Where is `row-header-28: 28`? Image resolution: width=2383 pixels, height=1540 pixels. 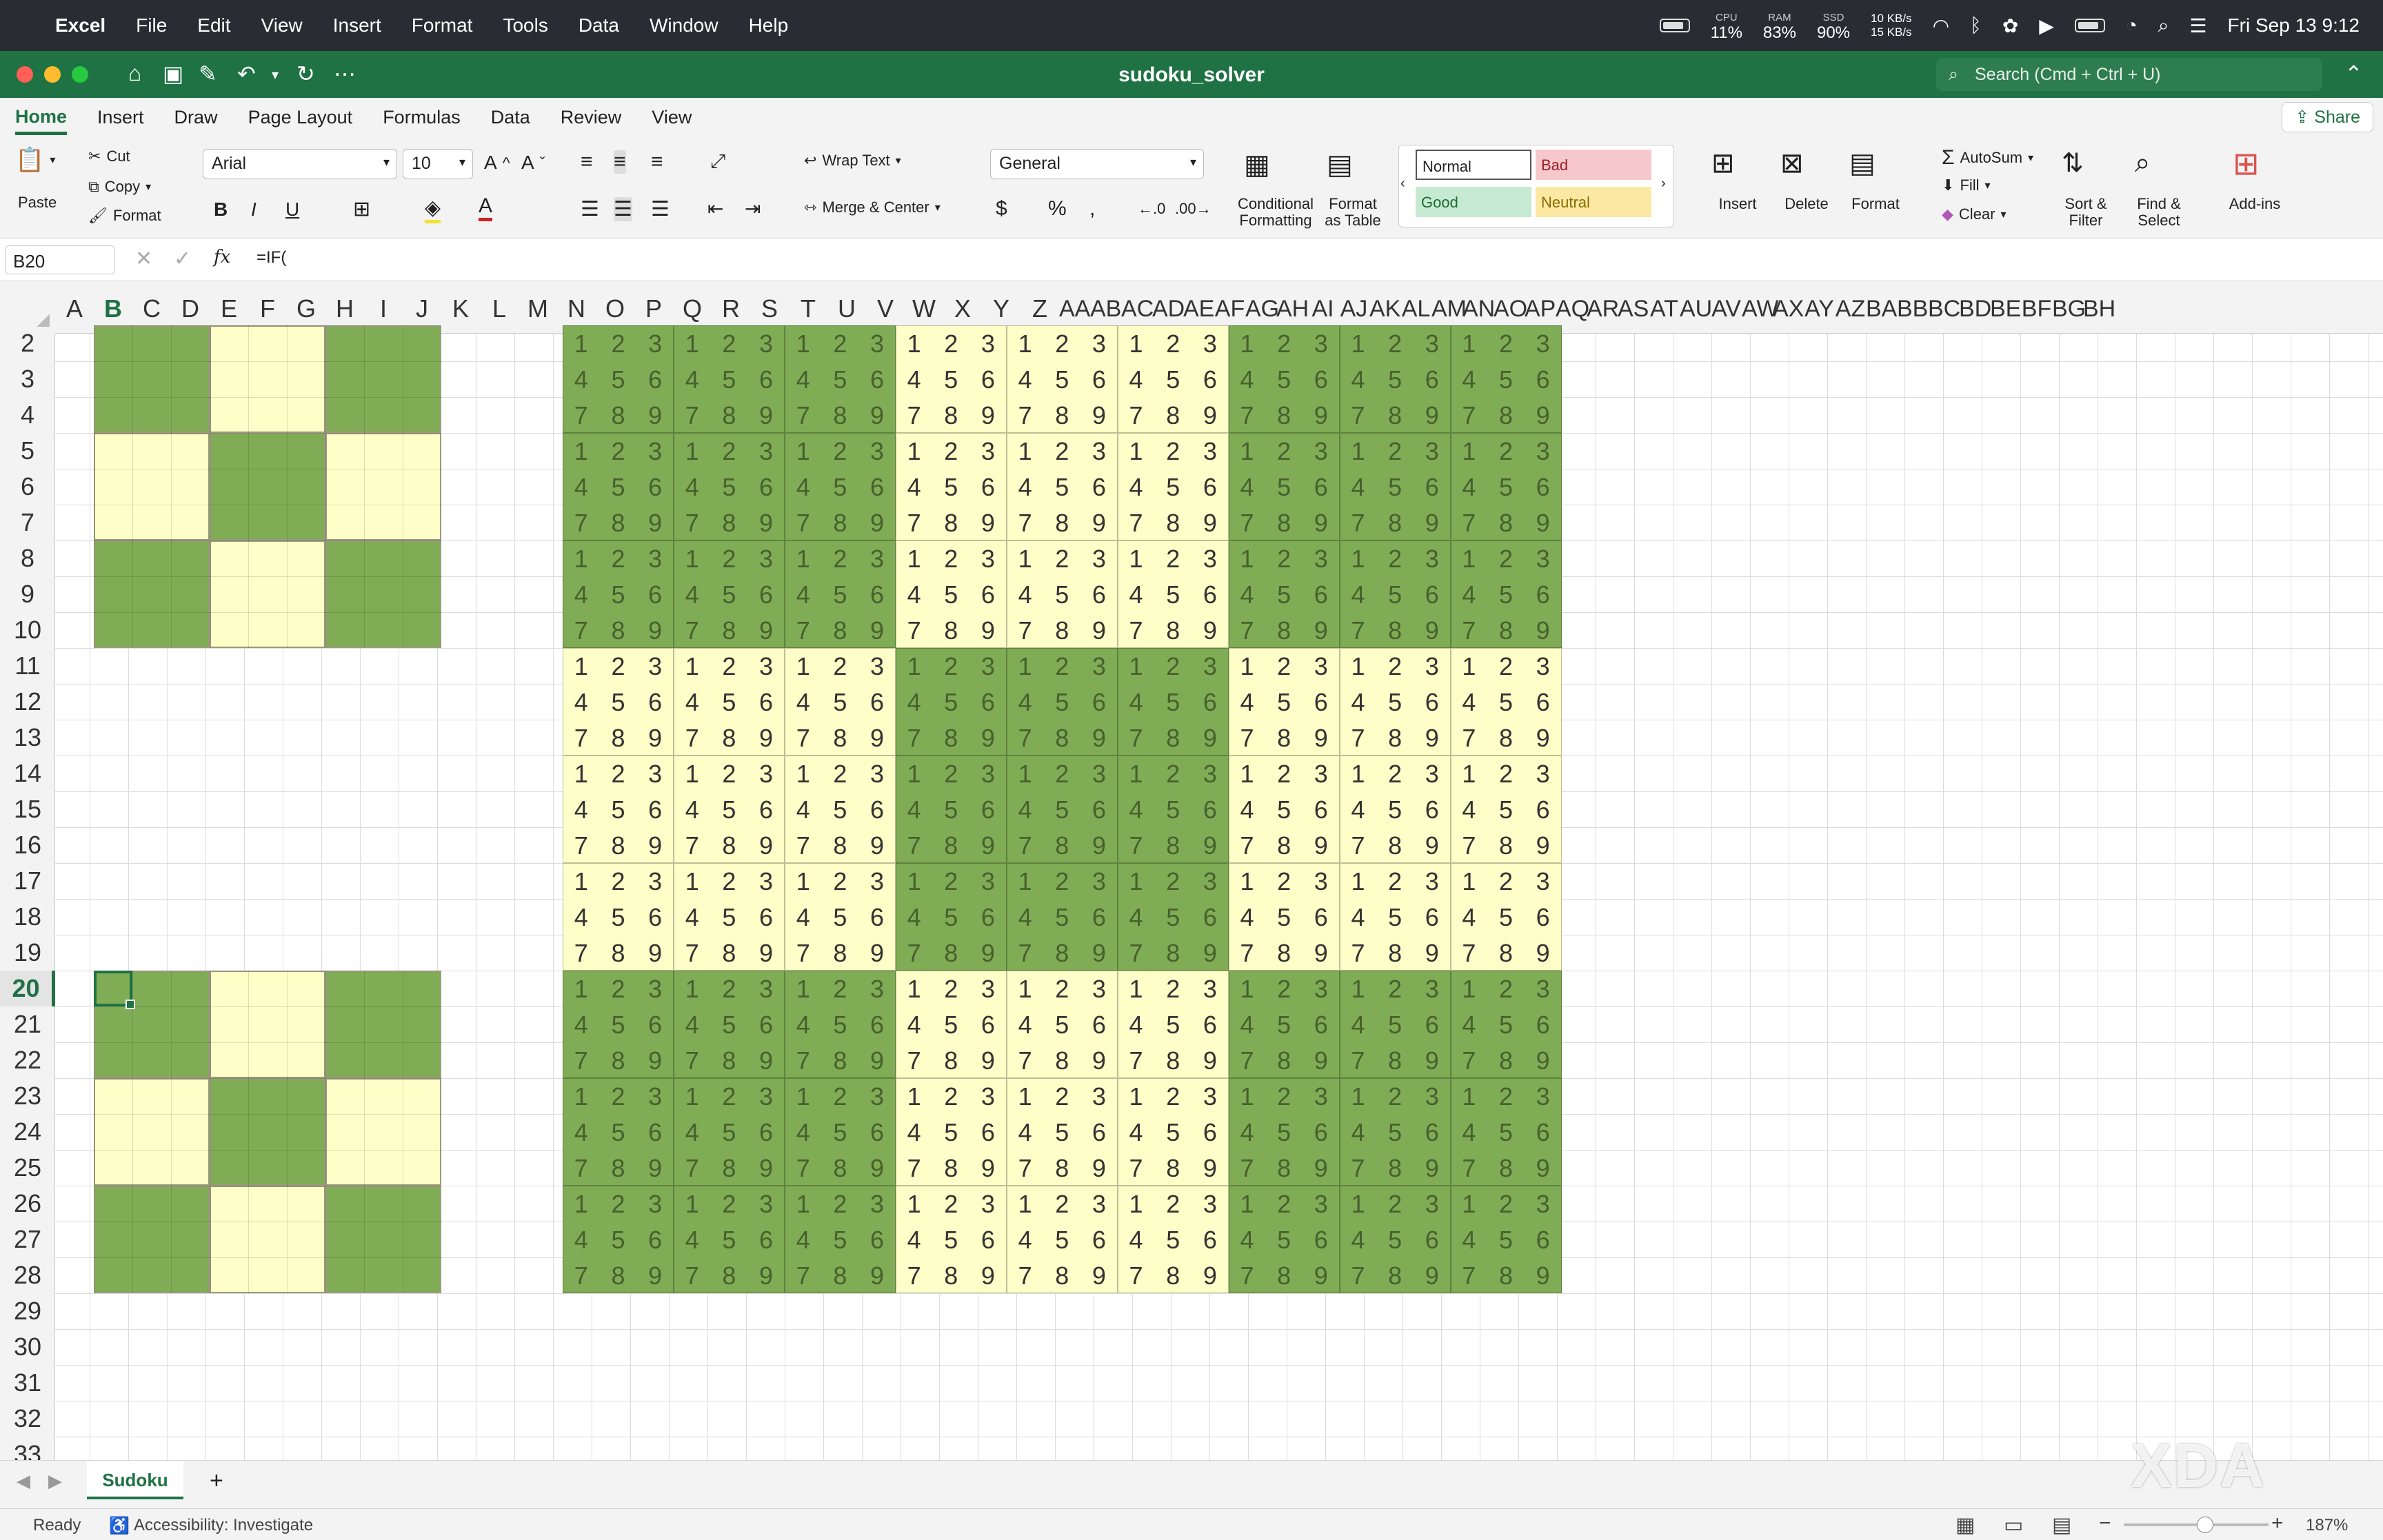
row-header-28: 28 is located at coordinates (27, 1275).